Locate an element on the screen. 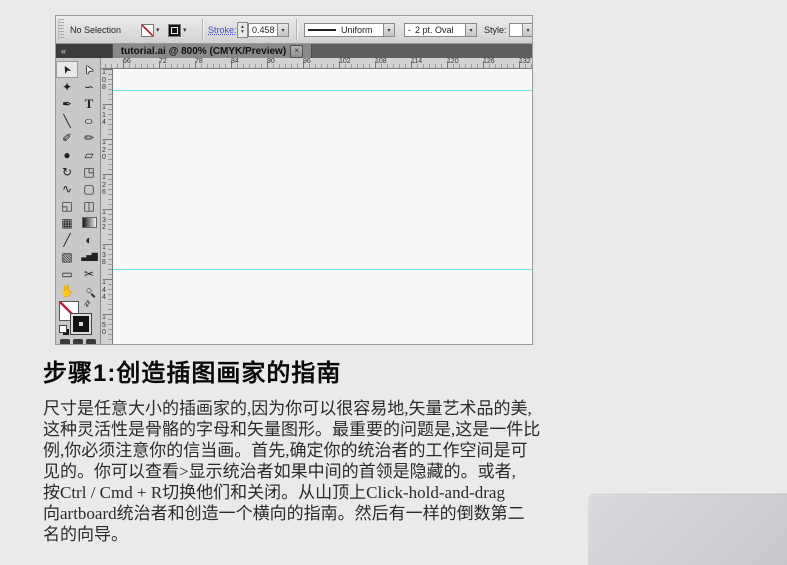 This screenshot has width=787, height=565. perspective-grid-tool: ◫ is located at coordinates (89, 205).